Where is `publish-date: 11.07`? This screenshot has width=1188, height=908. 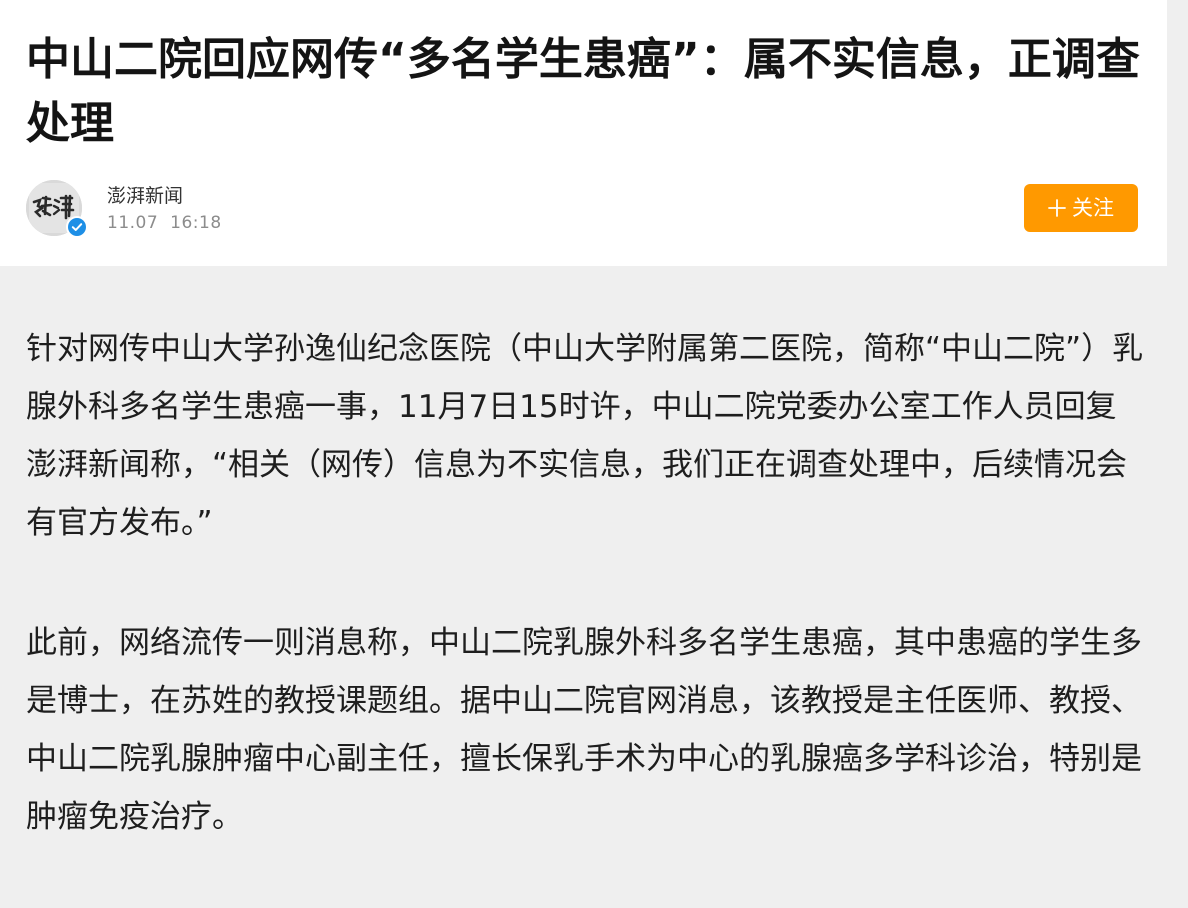
publish-date: 11.07 is located at coordinates (133, 223).